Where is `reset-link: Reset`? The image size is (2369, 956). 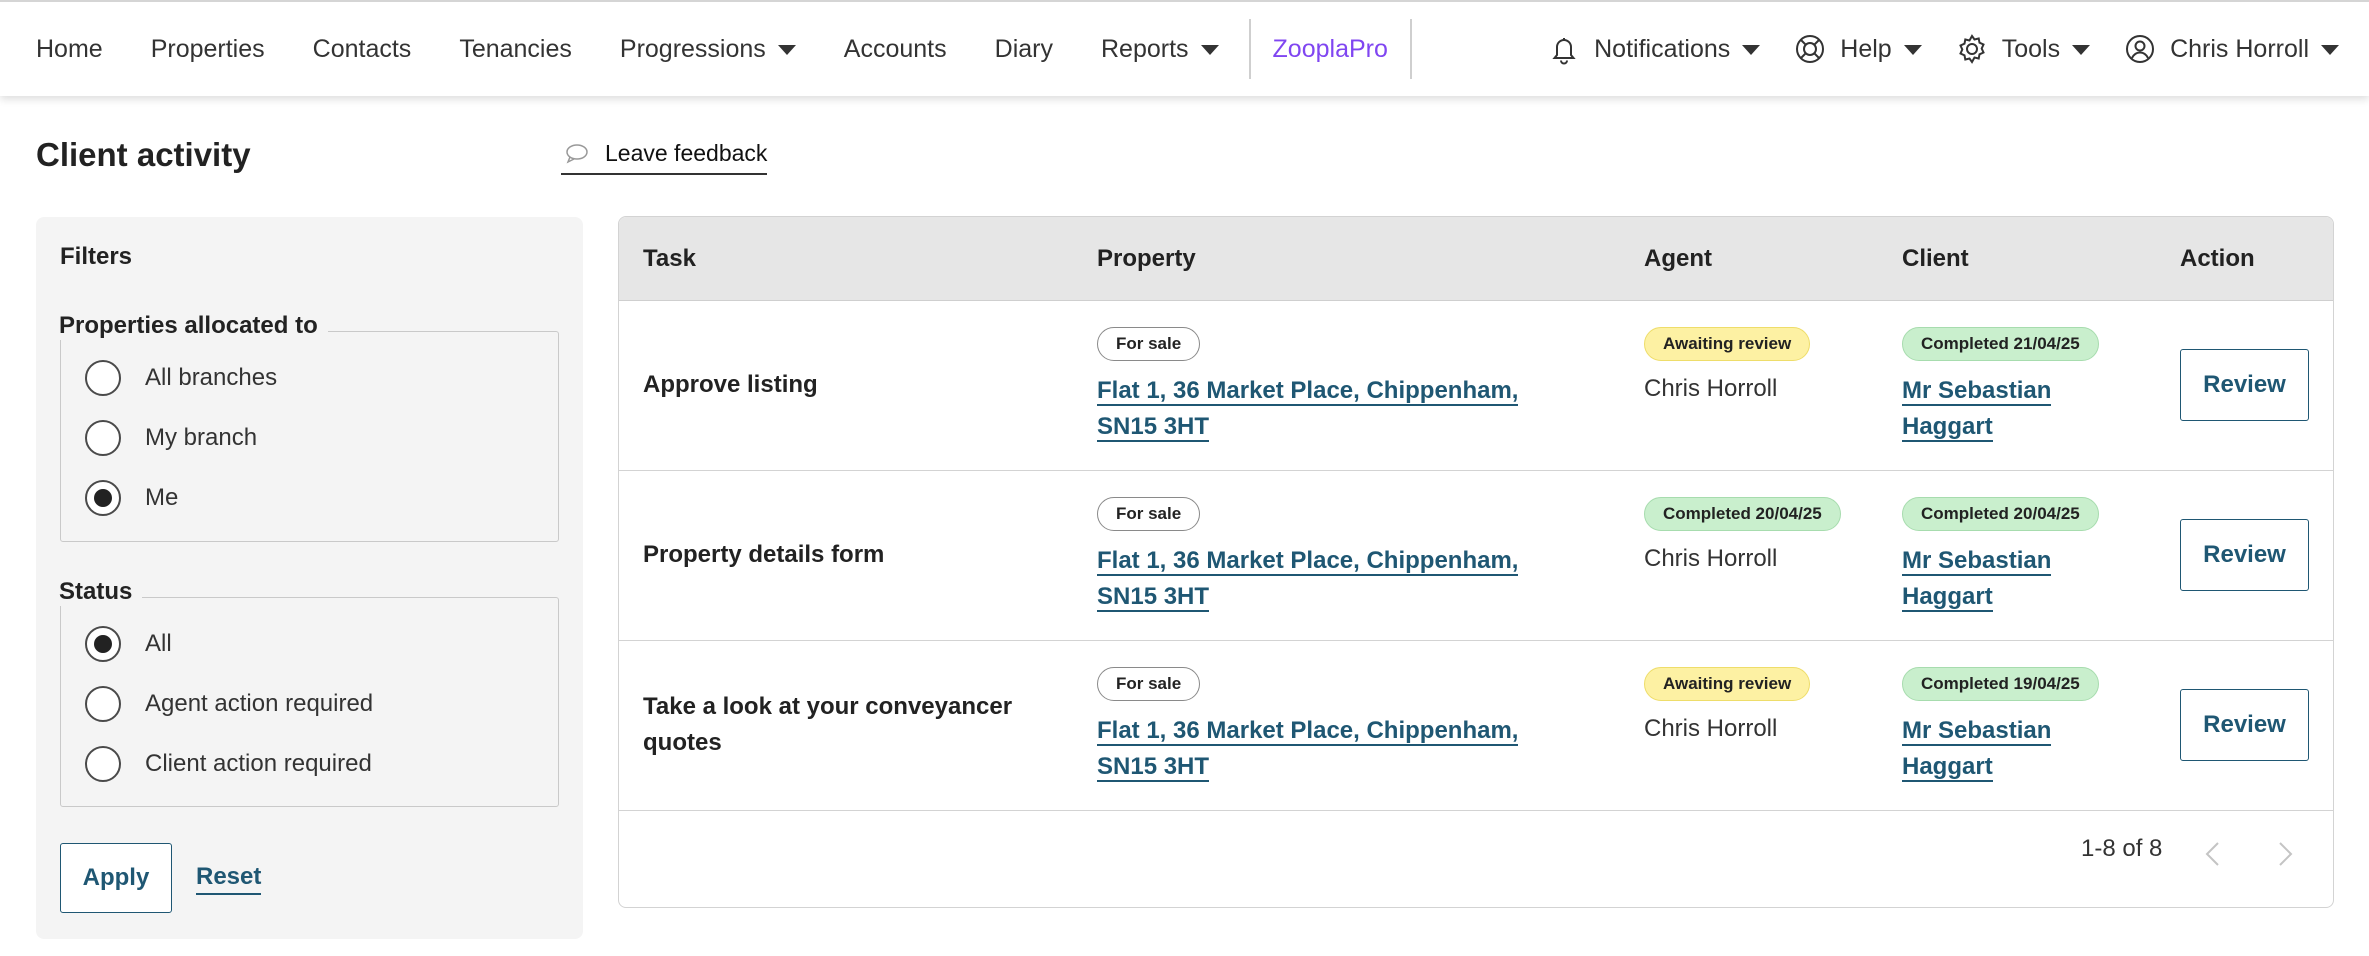 reset-link: Reset is located at coordinates (229, 879).